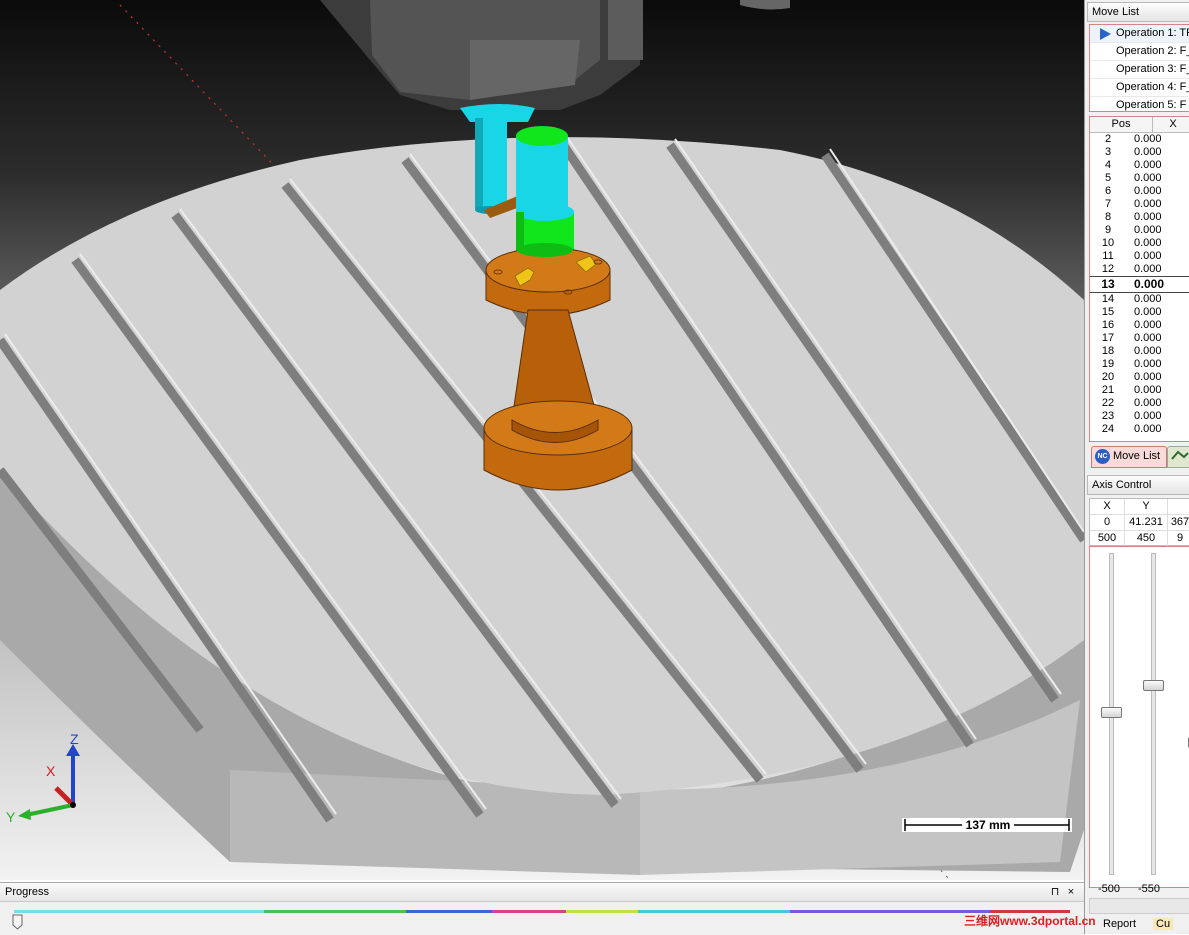  What do you see at coordinates (1108, 269) in the screenshot?
I see `cell-pos: 12` at bounding box center [1108, 269].